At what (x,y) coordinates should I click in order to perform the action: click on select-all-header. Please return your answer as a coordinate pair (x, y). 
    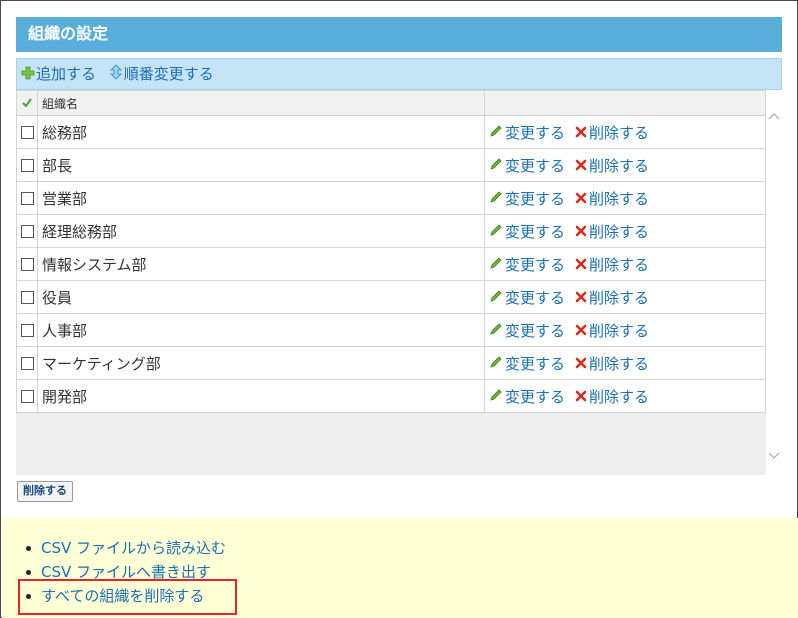
    Looking at the image, I should click on (27, 103).